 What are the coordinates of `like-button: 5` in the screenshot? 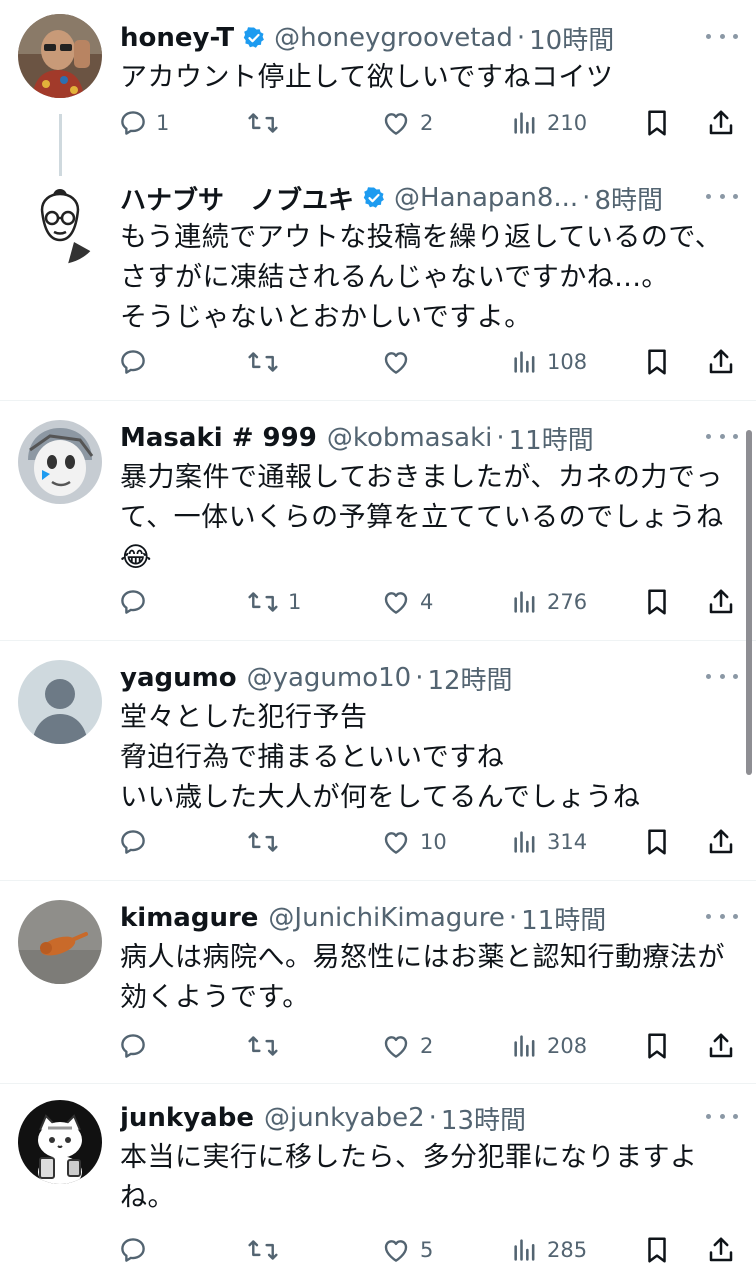 It's located at (406, 1250).